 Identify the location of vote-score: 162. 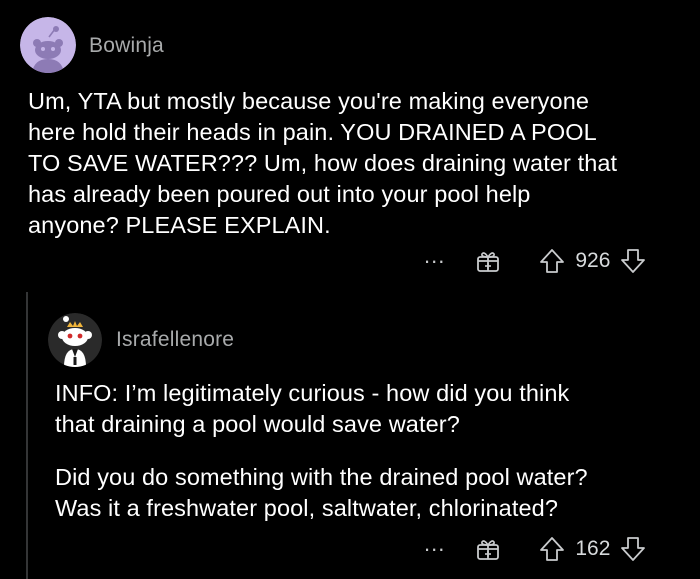
(593, 548).